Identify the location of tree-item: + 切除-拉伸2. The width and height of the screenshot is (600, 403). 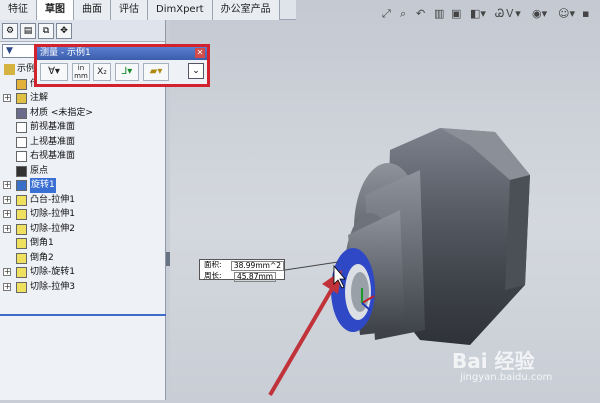
(83, 229).